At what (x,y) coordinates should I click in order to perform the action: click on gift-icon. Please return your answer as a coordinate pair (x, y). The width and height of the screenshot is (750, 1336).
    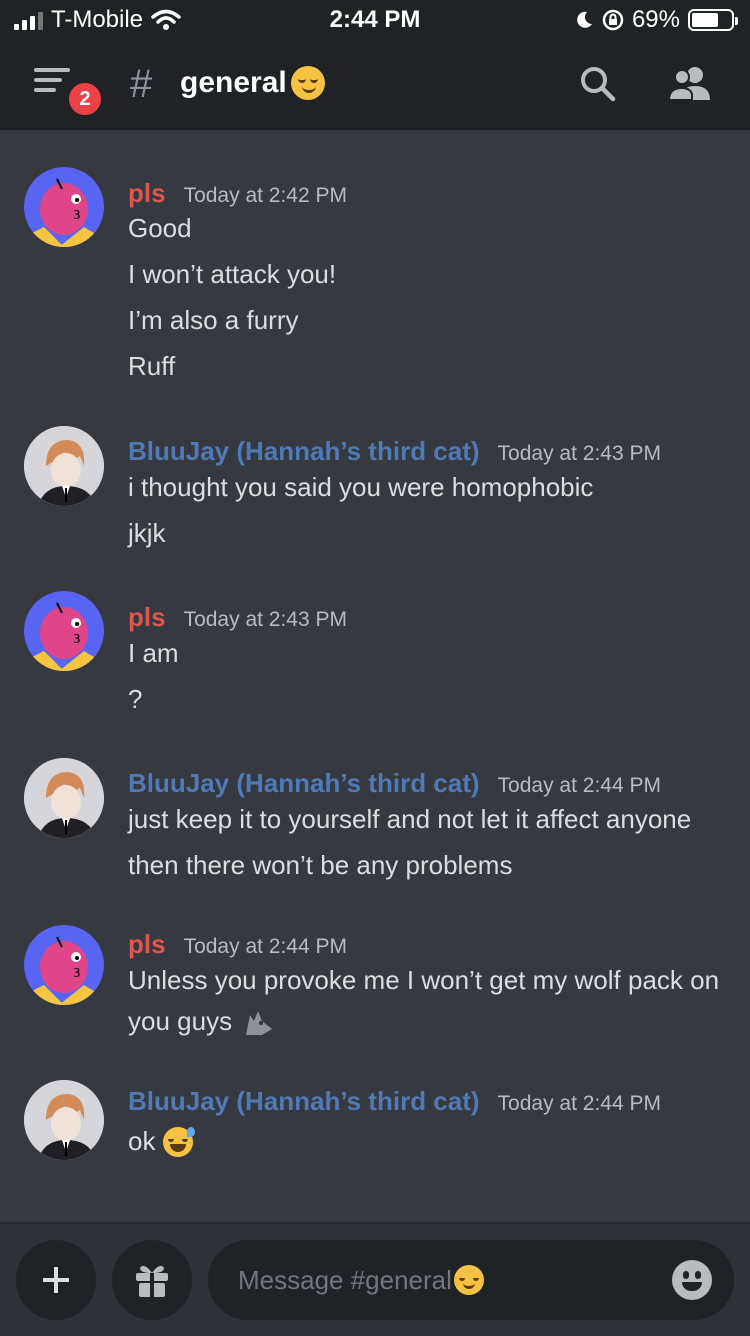
    Looking at the image, I should click on (152, 1281).